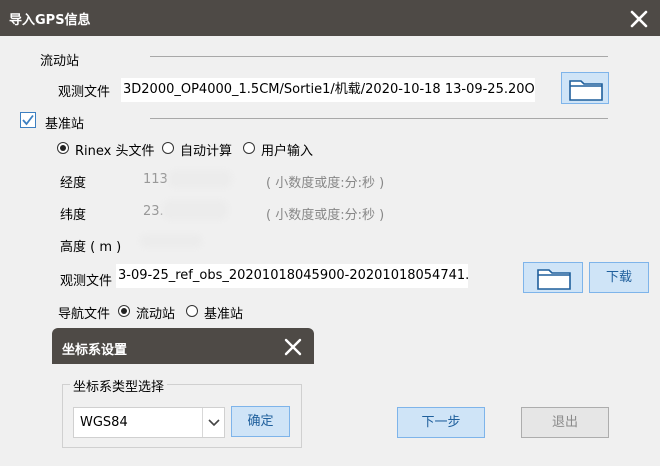 This screenshot has height=466, width=660. I want to click on exit-button: 退出, so click(565, 422).